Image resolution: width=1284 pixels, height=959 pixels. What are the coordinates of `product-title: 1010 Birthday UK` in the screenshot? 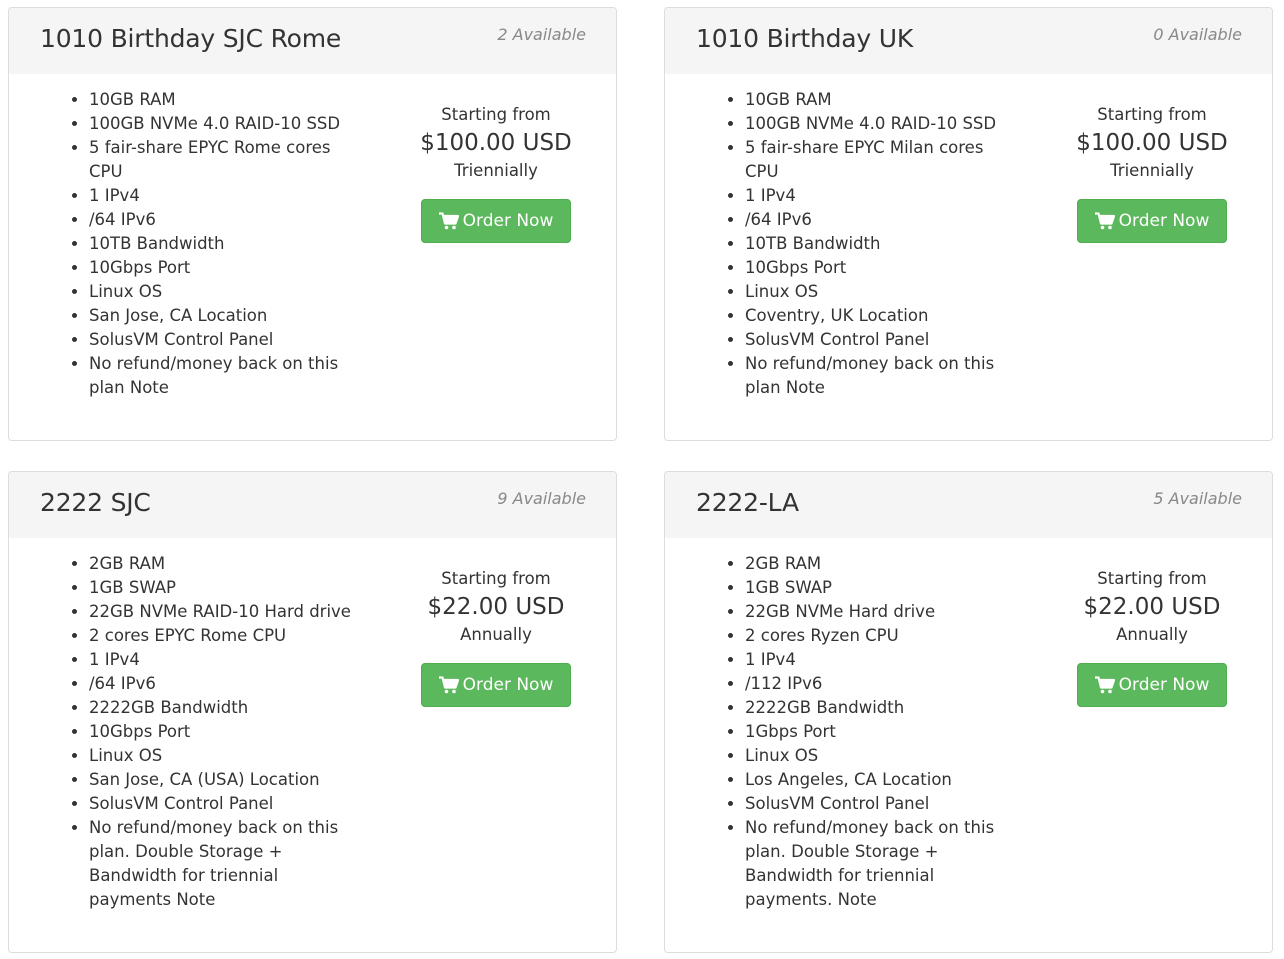 It's located at (805, 38).